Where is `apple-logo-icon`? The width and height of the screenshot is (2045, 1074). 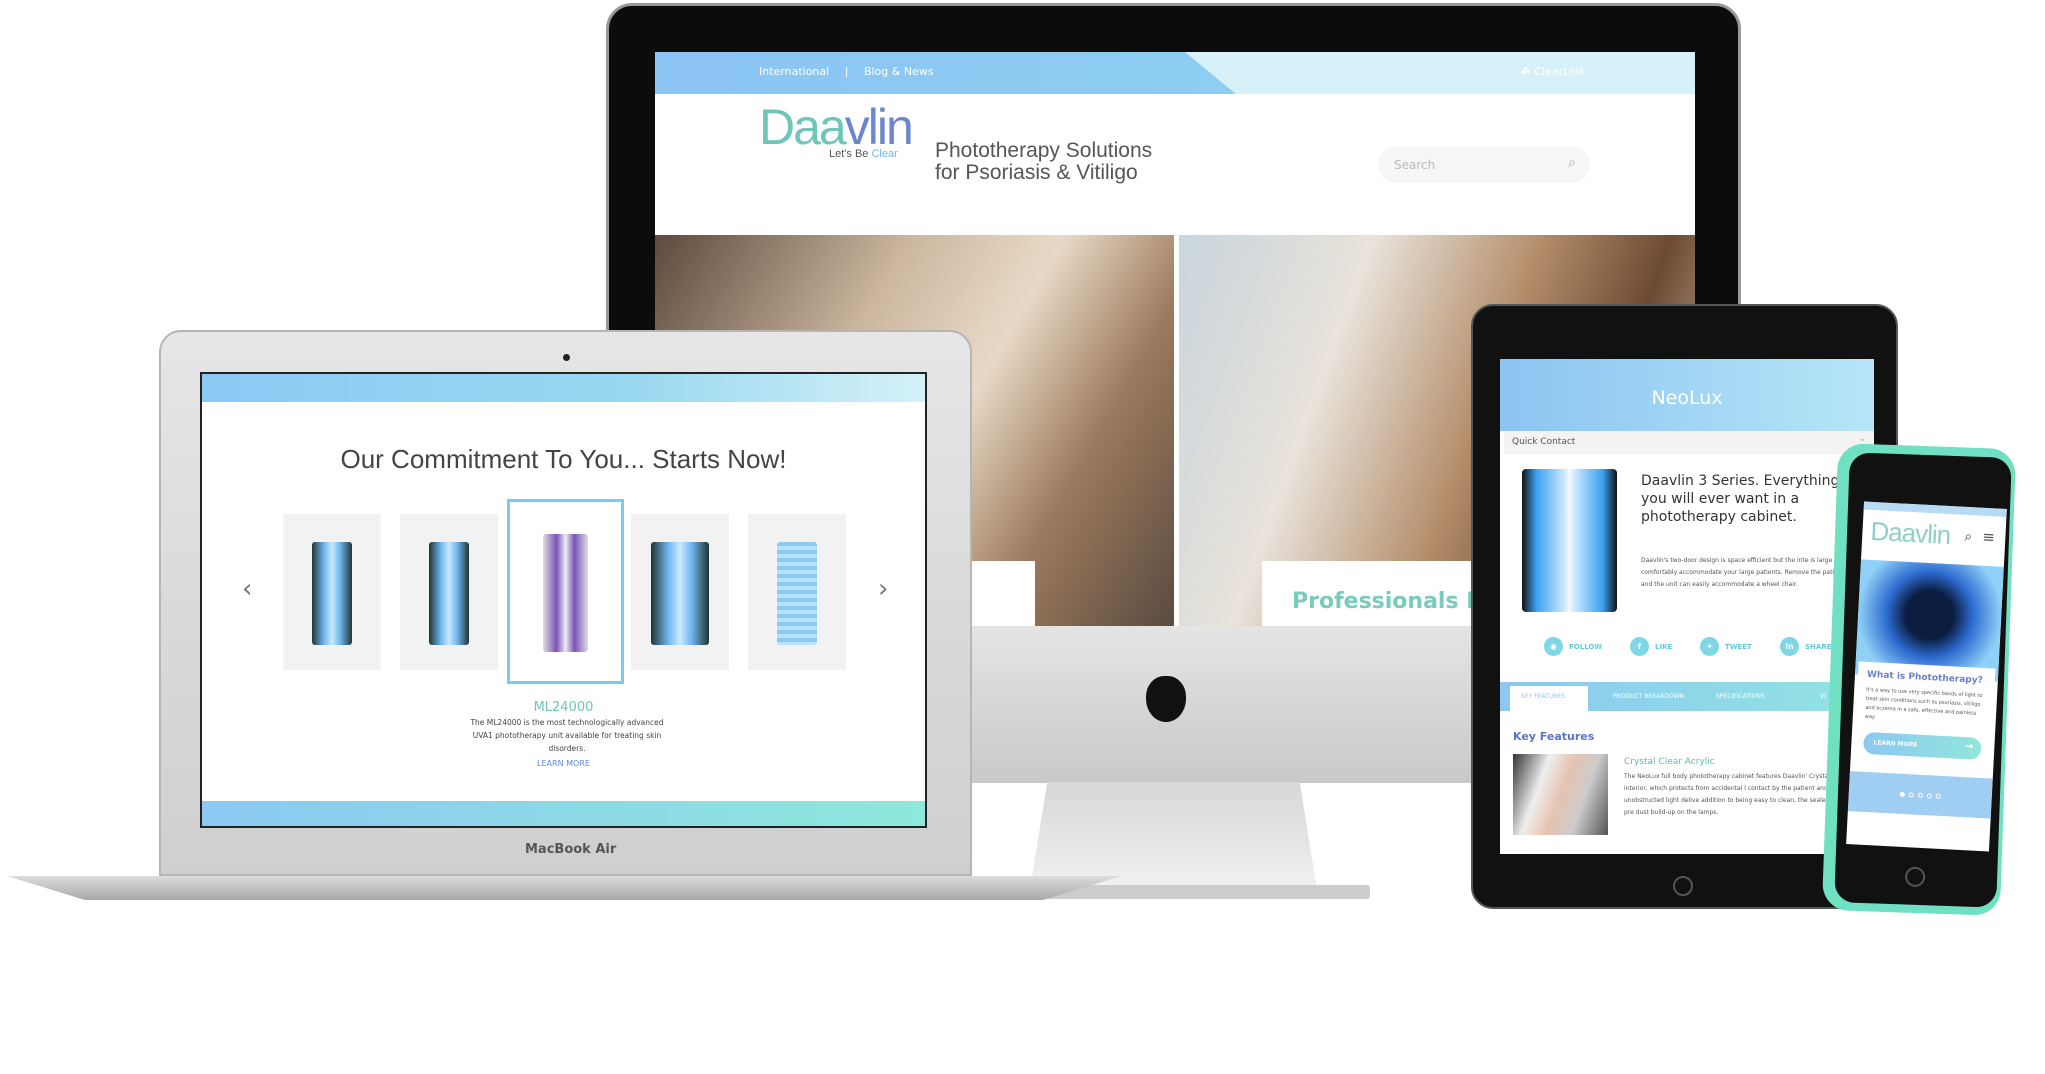 apple-logo-icon is located at coordinates (1166, 699).